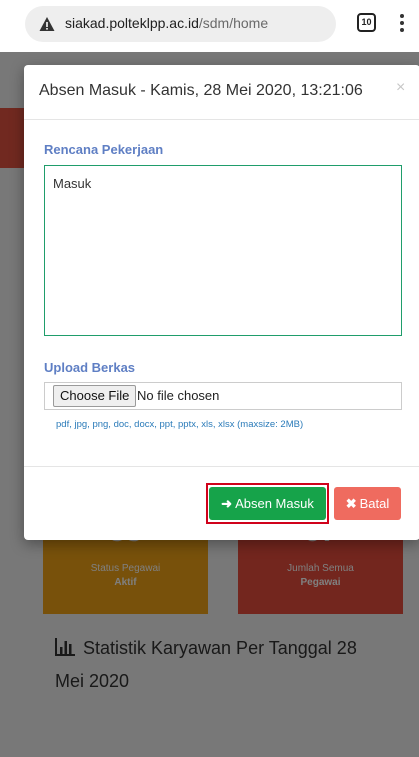  What do you see at coordinates (223, 396) in the screenshot?
I see `file-input: Choose File No file chosen` at bounding box center [223, 396].